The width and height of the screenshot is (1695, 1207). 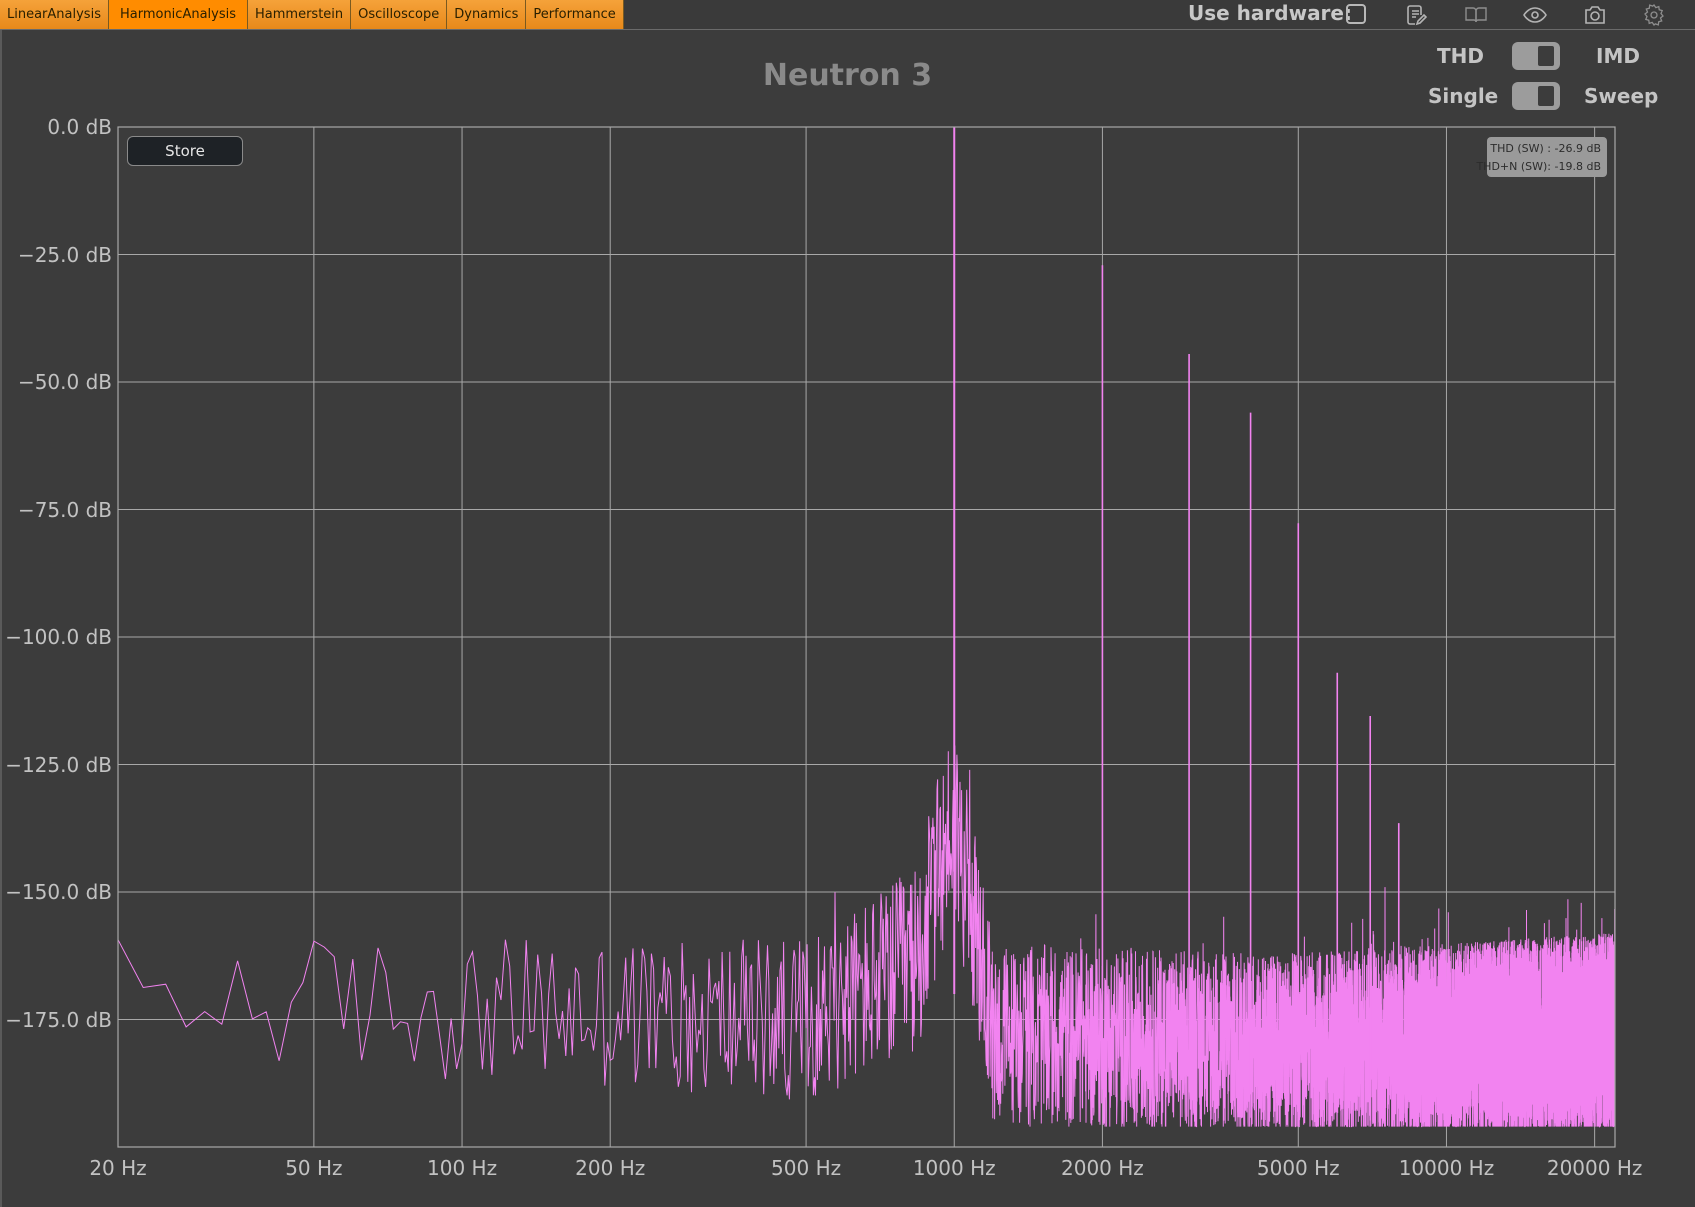 I want to click on x-tick-label: 1000 Hz, so click(x=954, y=1168).